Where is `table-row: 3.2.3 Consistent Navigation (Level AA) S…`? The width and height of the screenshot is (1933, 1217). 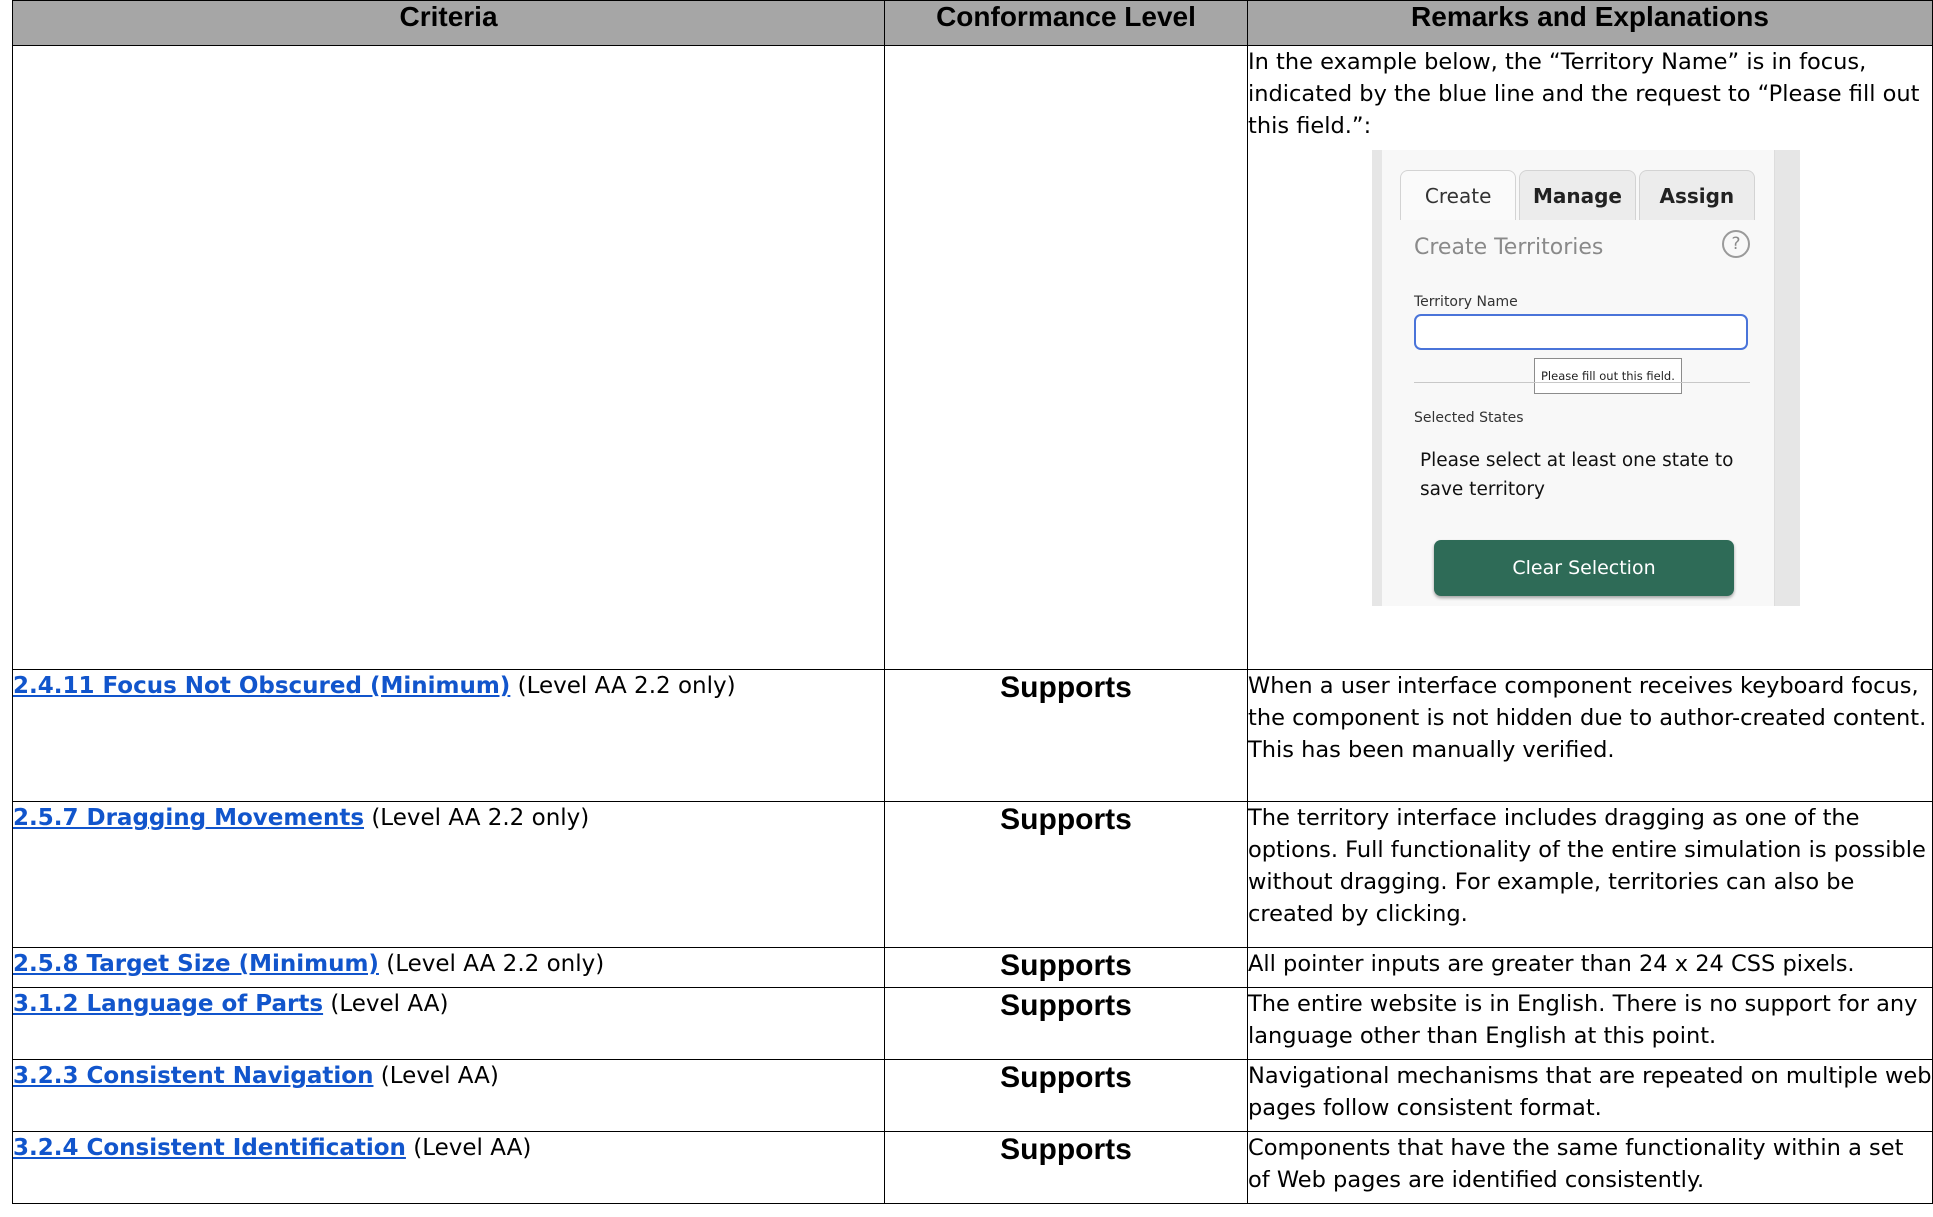 table-row: 3.2.3 Consistent Navigation (Level AA) S… is located at coordinates (972, 1095).